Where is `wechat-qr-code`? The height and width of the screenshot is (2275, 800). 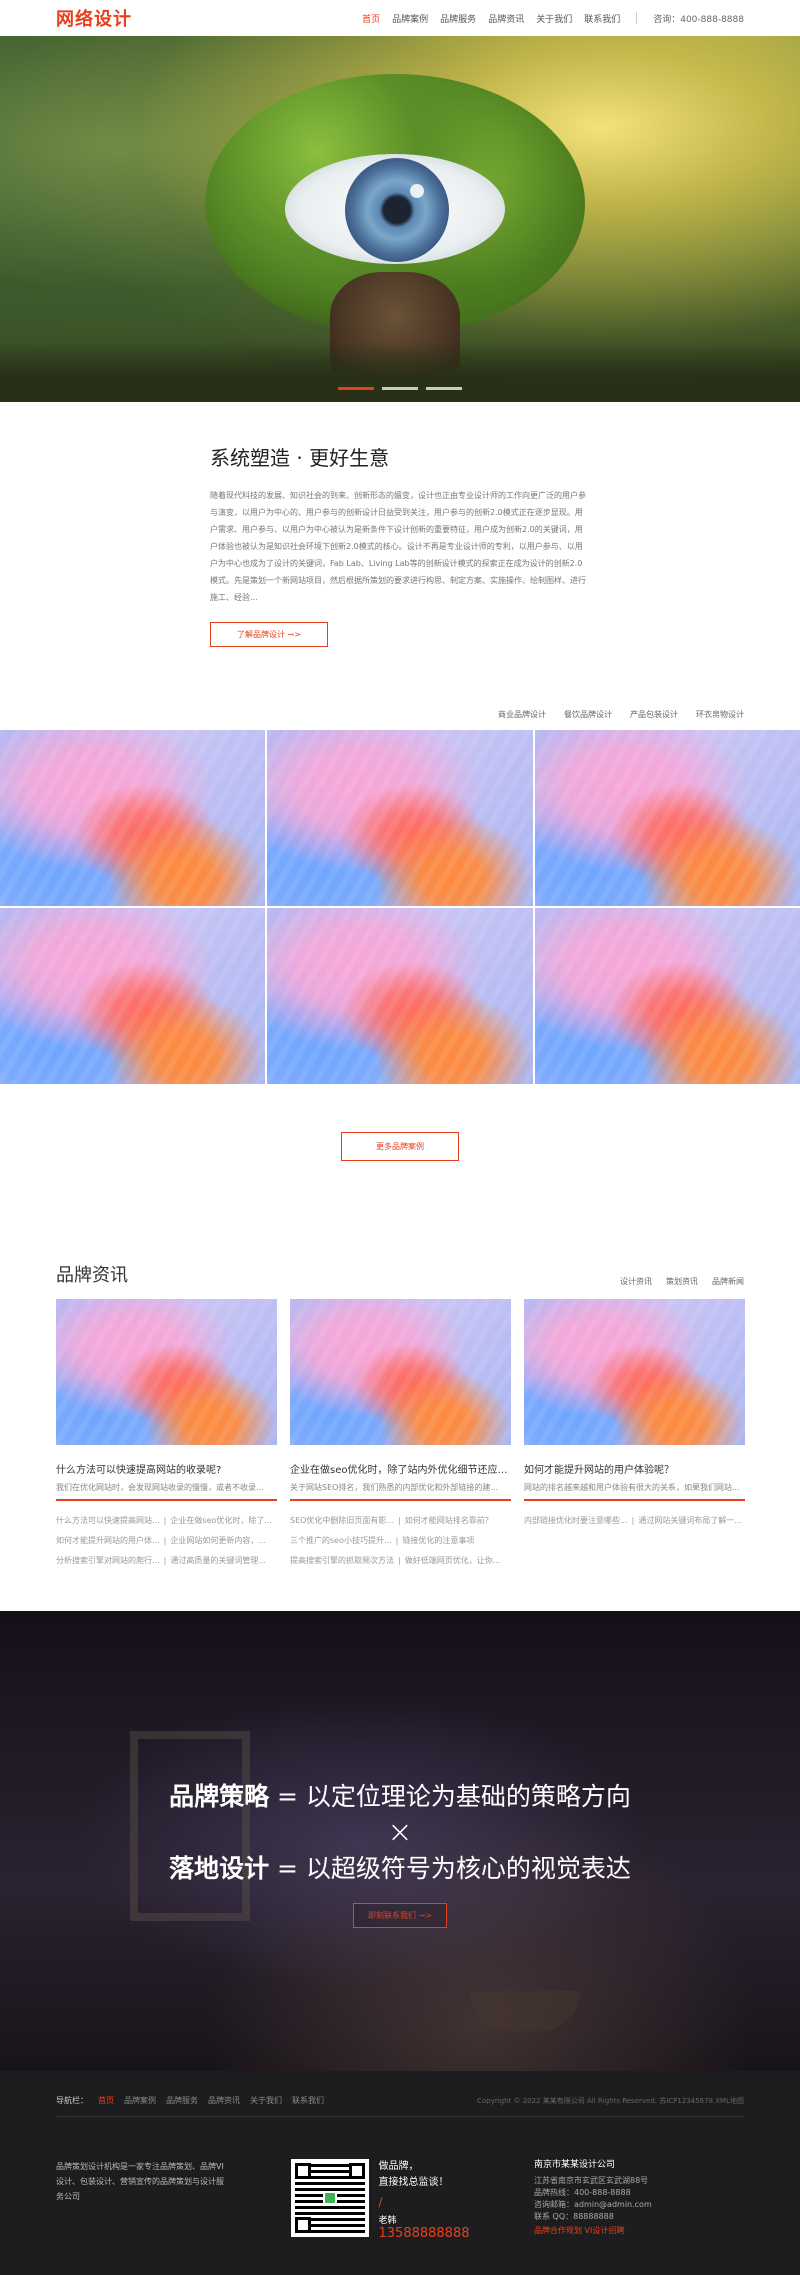
wechat-qr-code is located at coordinates (329, 2198).